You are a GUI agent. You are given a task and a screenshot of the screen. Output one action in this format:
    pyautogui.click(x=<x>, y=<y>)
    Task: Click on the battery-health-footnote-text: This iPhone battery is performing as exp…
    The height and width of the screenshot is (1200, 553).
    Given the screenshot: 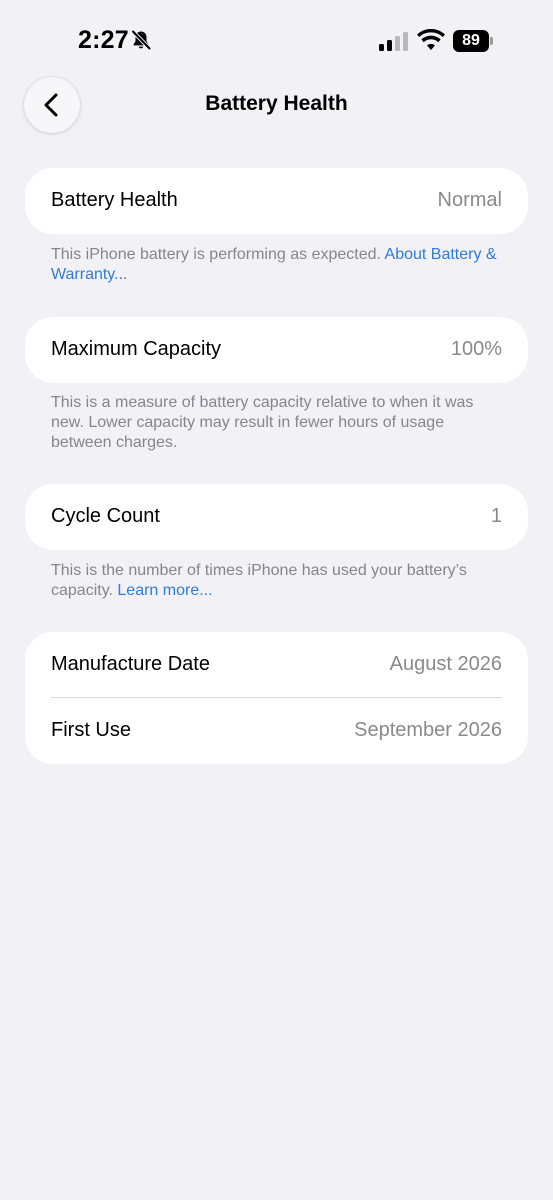 What is the action you would take?
    pyautogui.click(x=218, y=254)
    